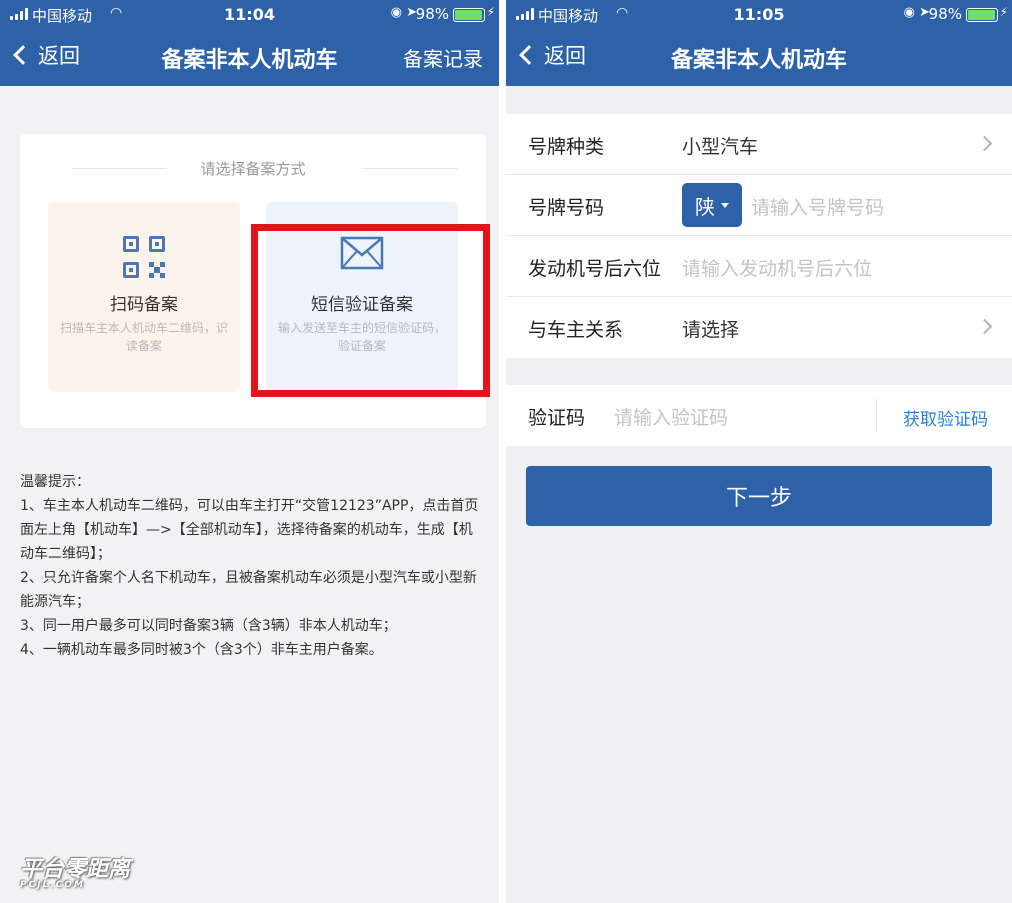 The height and width of the screenshot is (903, 1012). What do you see at coordinates (144, 305) in the screenshot?
I see `option-title: 扫码备案` at bounding box center [144, 305].